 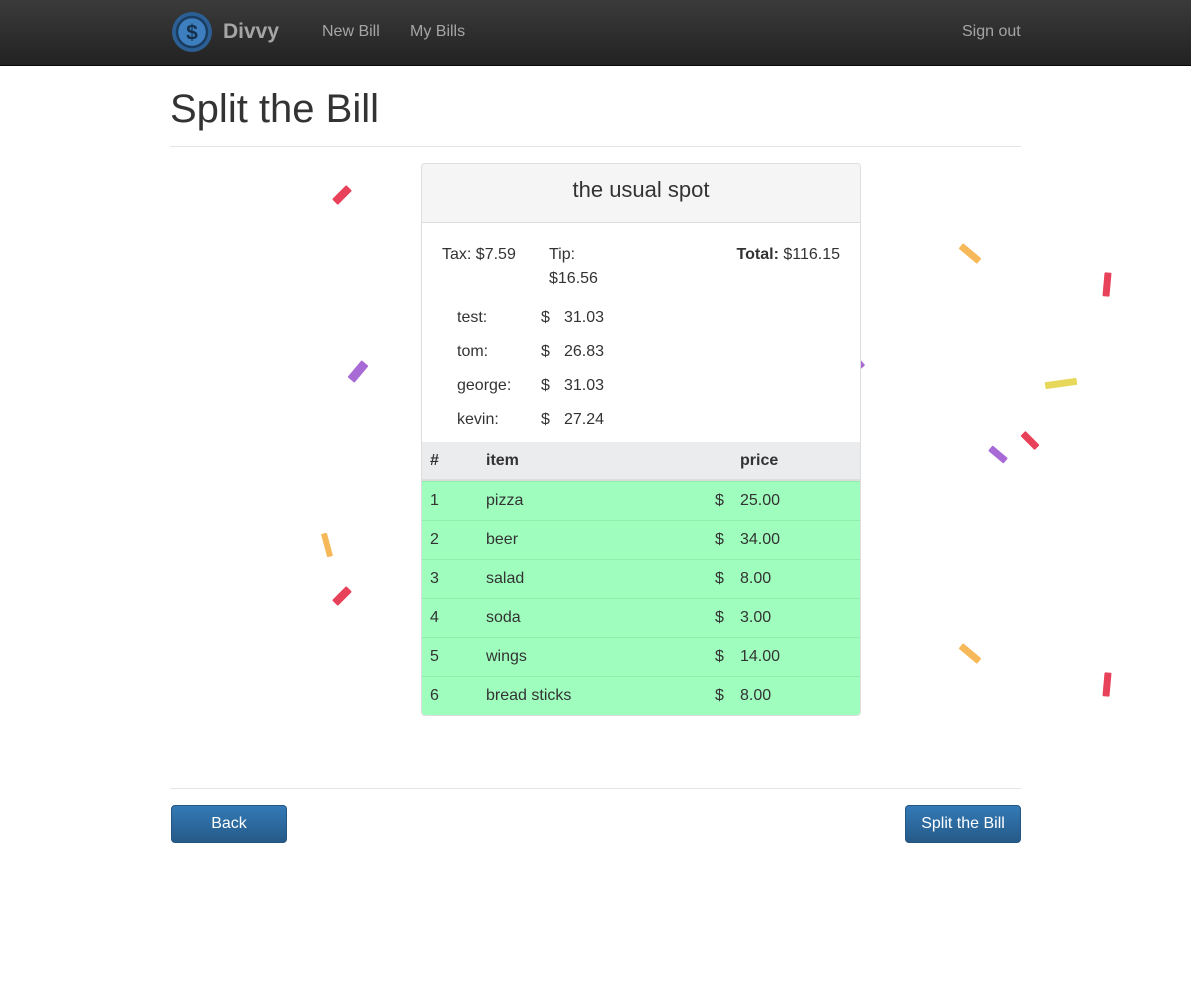 I want to click on brand-name: Divvy, so click(x=251, y=32).